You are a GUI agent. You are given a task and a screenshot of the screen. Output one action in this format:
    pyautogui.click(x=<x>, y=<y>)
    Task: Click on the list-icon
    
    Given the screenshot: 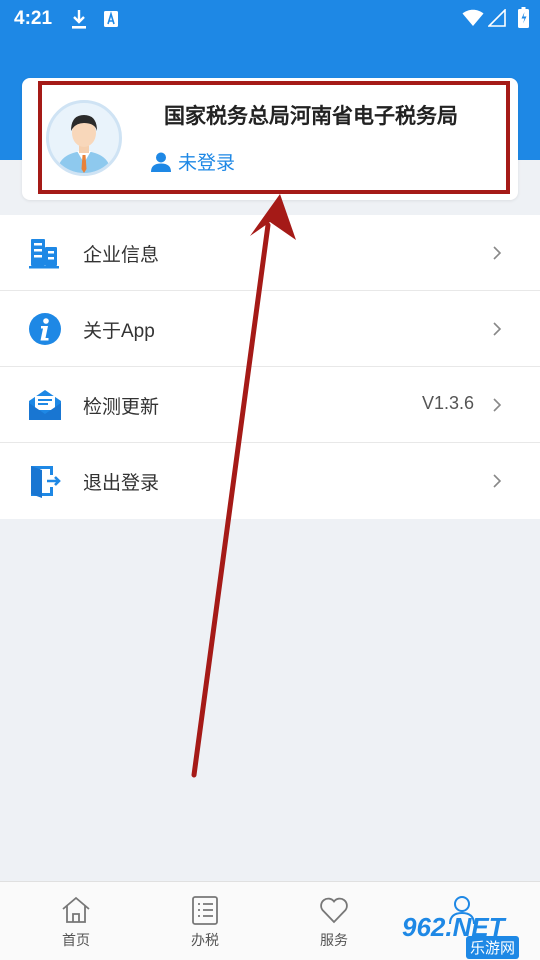 What is the action you would take?
    pyautogui.click(x=205, y=910)
    